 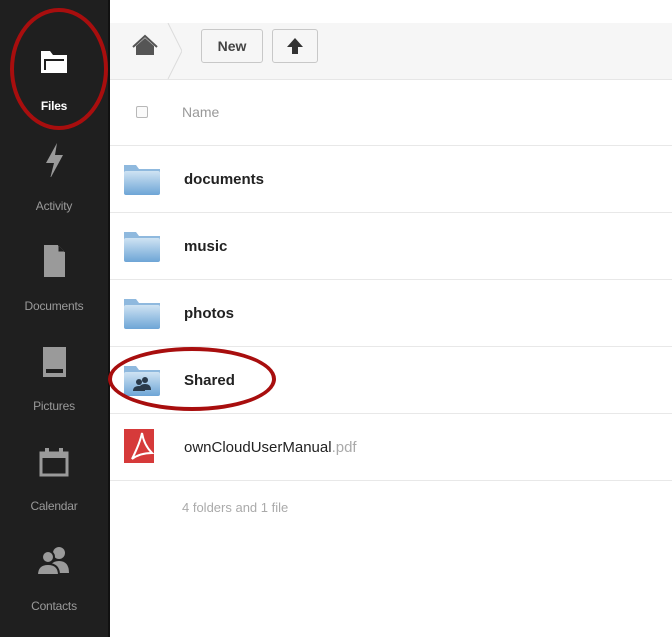 I want to click on calendar-icon, so click(x=54, y=462).